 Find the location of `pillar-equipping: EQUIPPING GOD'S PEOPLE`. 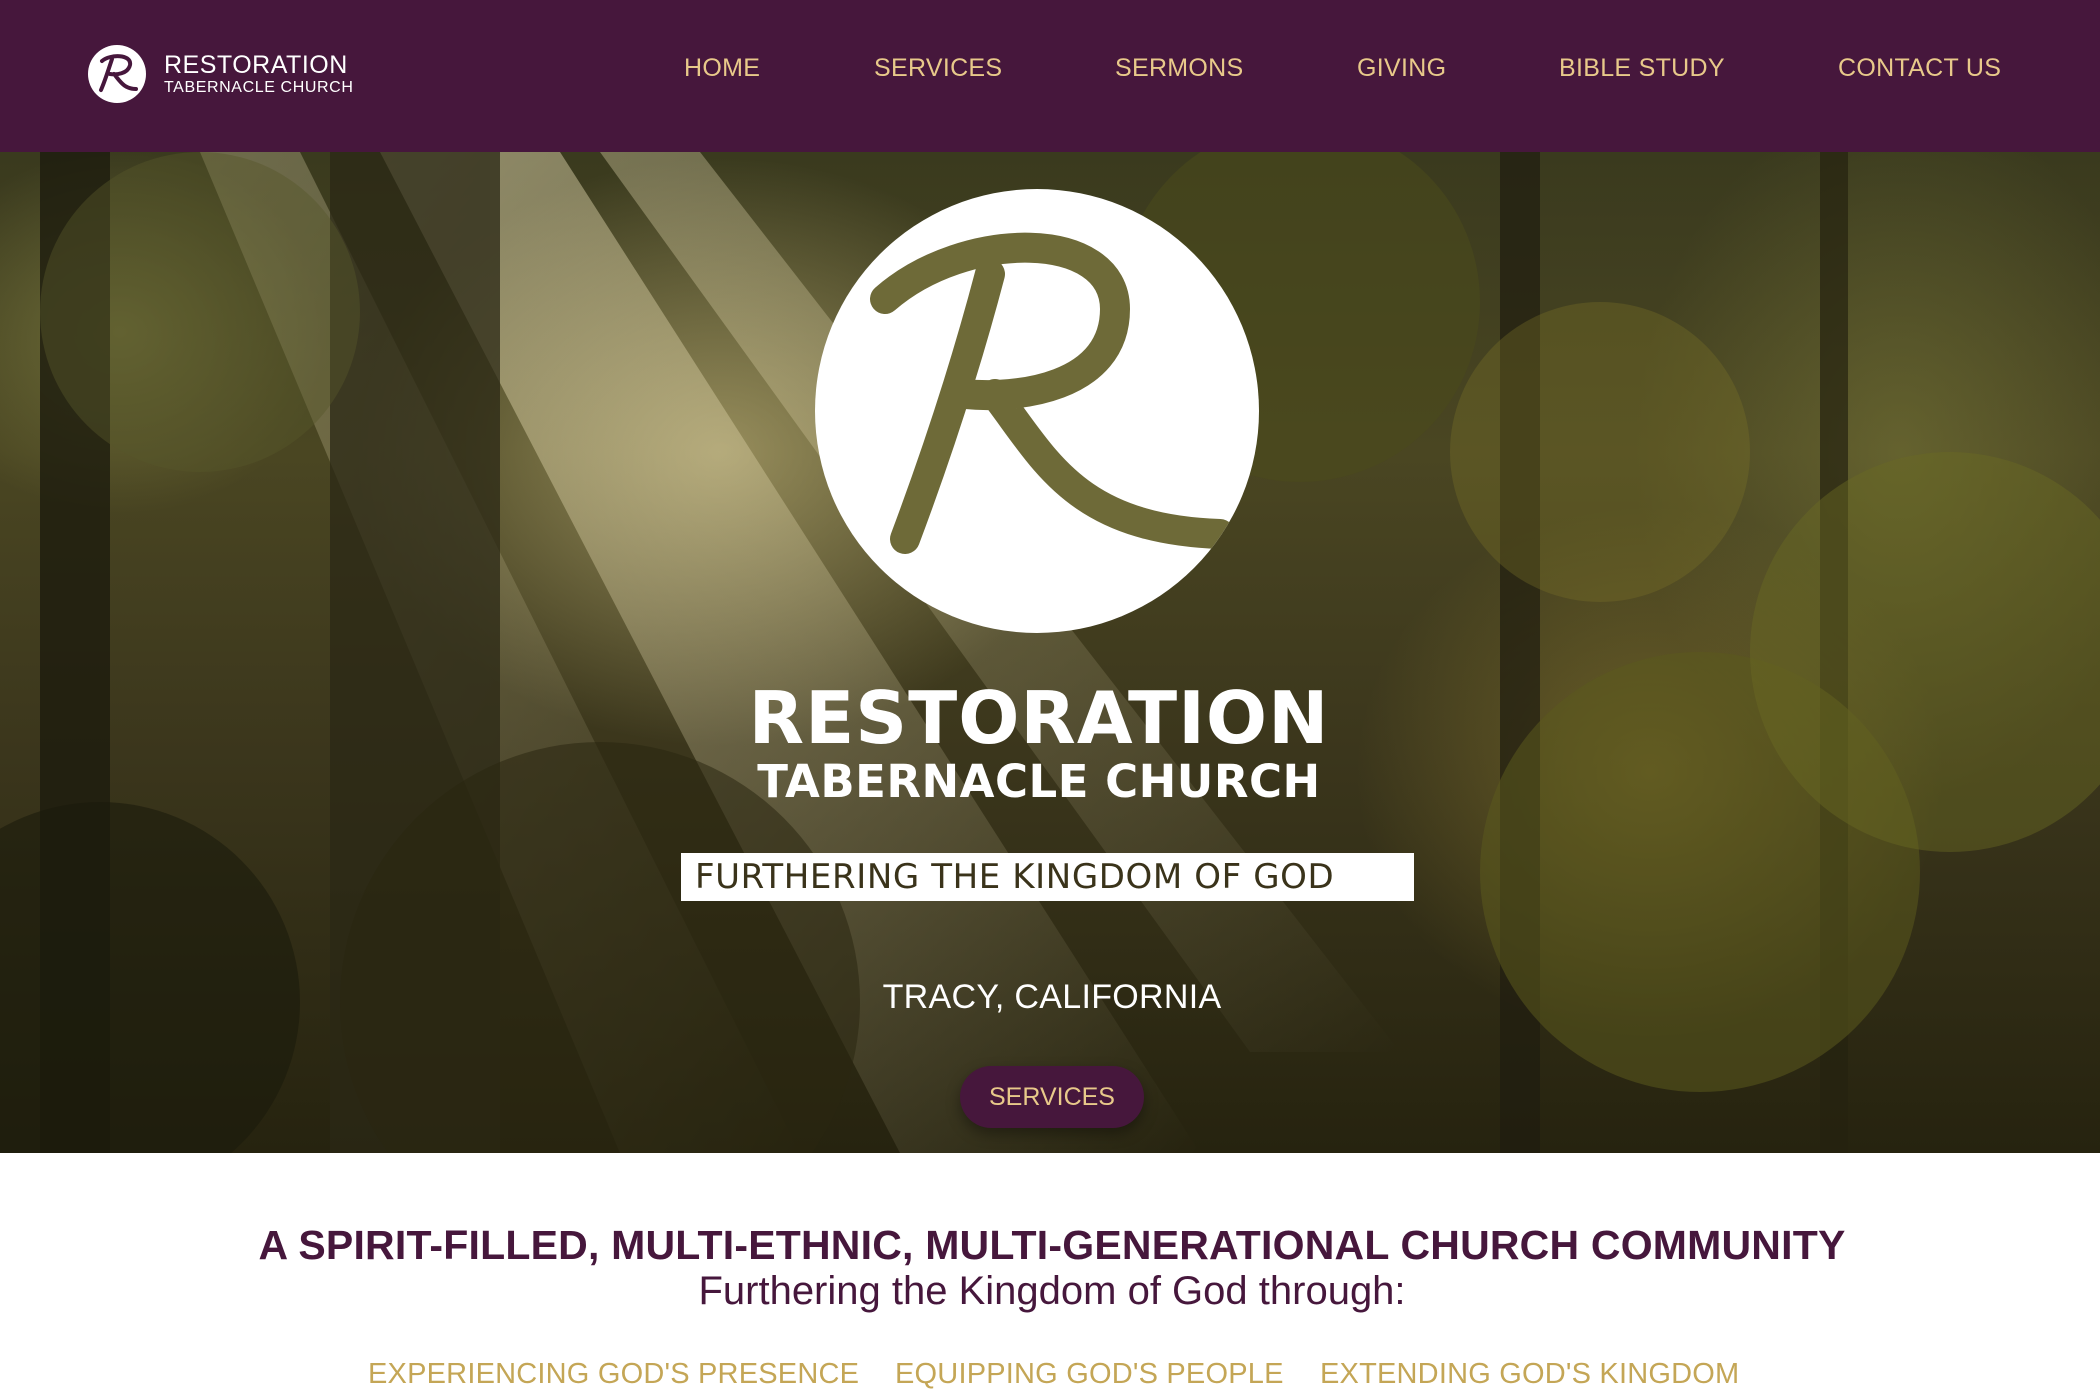

pillar-equipping: EQUIPPING GOD'S PEOPLE is located at coordinates (1089, 1374).